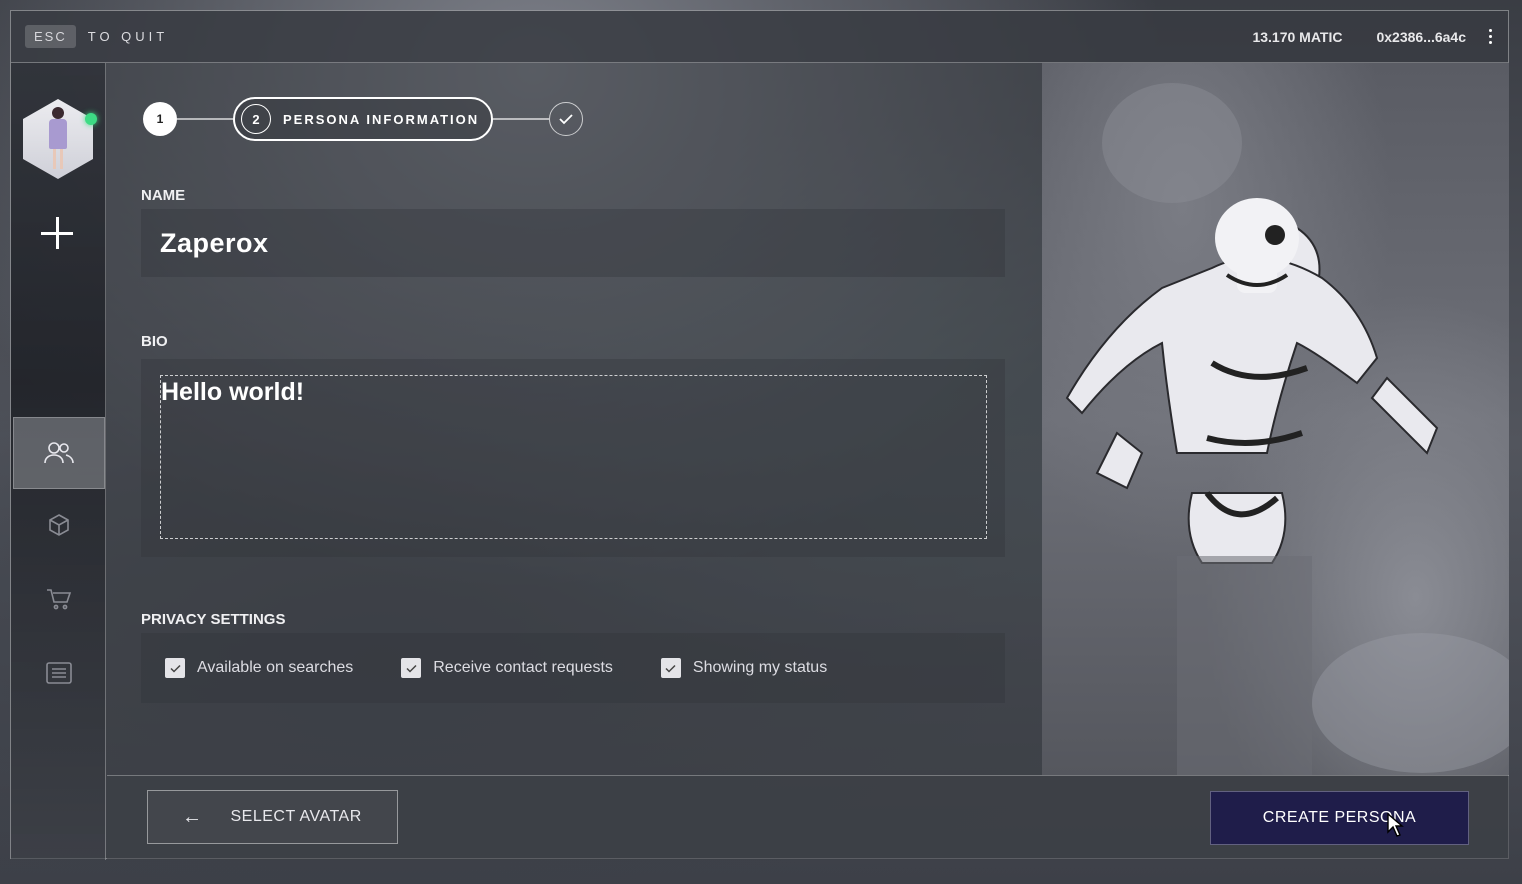 This screenshot has width=1522, height=884. Describe the element at coordinates (275, 667) in the screenshot. I see `searches-label: Available on searches` at that location.